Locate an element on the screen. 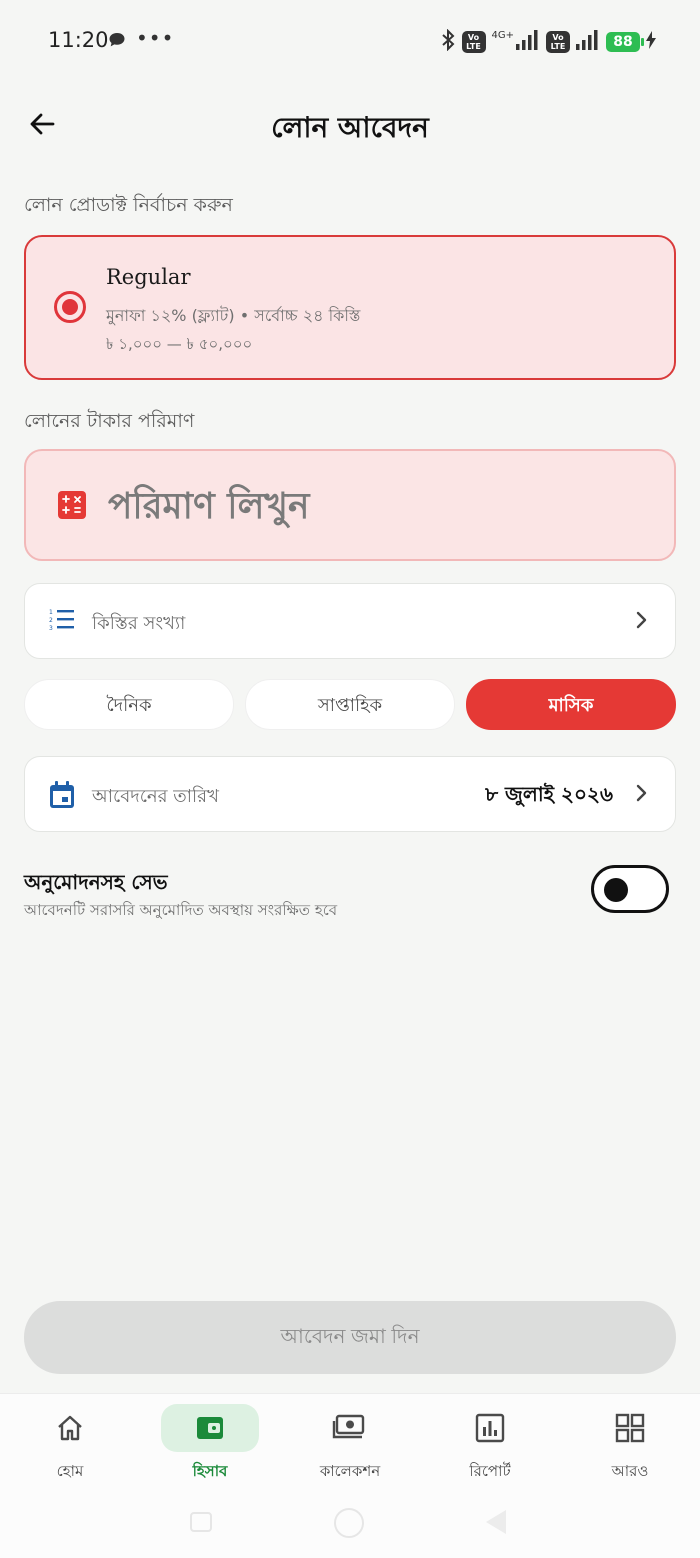 The height and width of the screenshot is (1558, 700). product-name: Regular is located at coordinates (148, 277).